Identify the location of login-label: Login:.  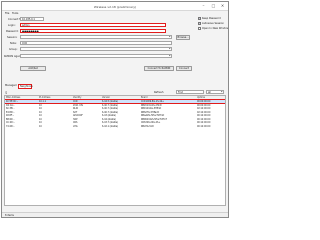
(12, 25).